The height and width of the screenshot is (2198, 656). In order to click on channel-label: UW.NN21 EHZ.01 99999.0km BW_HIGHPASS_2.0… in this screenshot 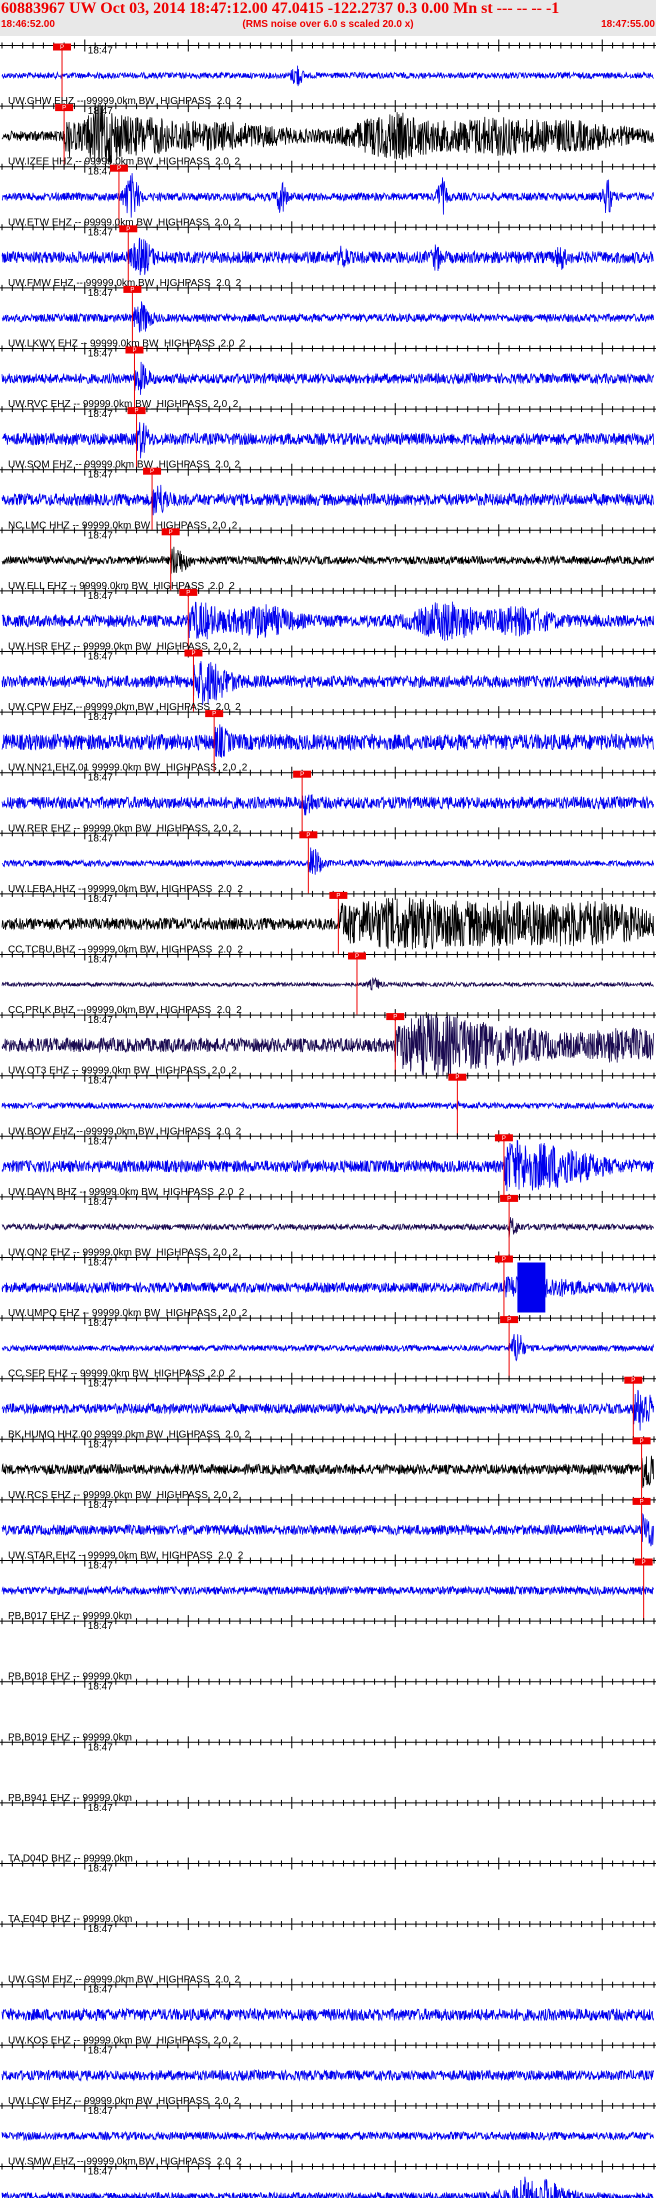, I will do `click(128, 768)`.